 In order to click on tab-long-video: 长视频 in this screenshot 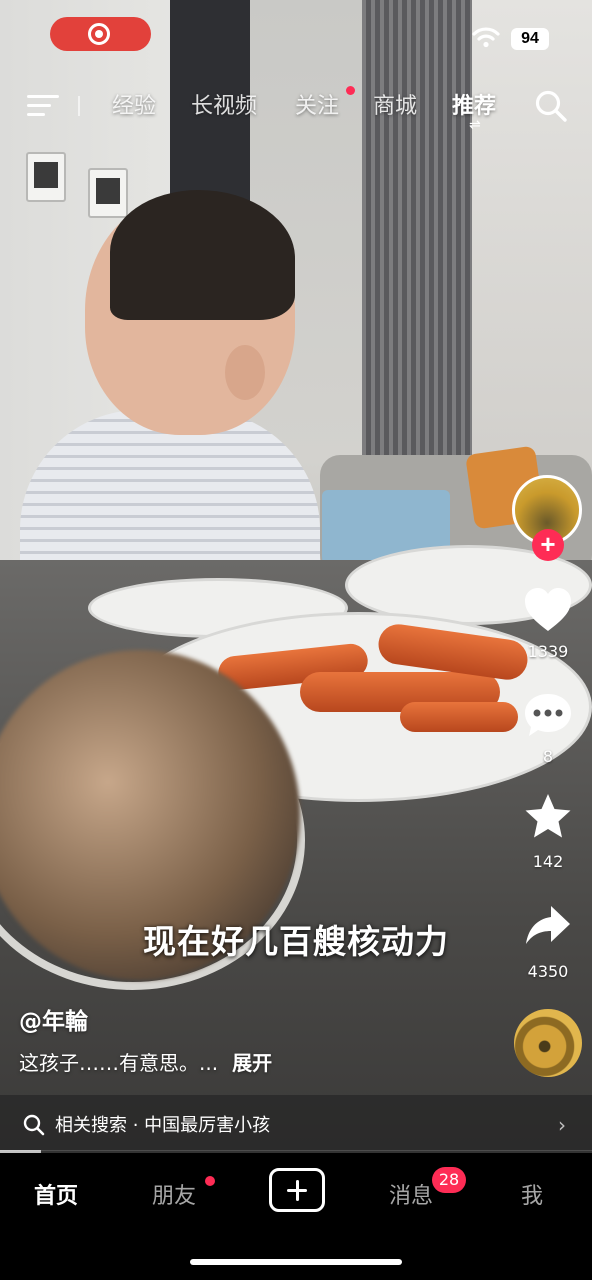, I will do `click(224, 104)`.